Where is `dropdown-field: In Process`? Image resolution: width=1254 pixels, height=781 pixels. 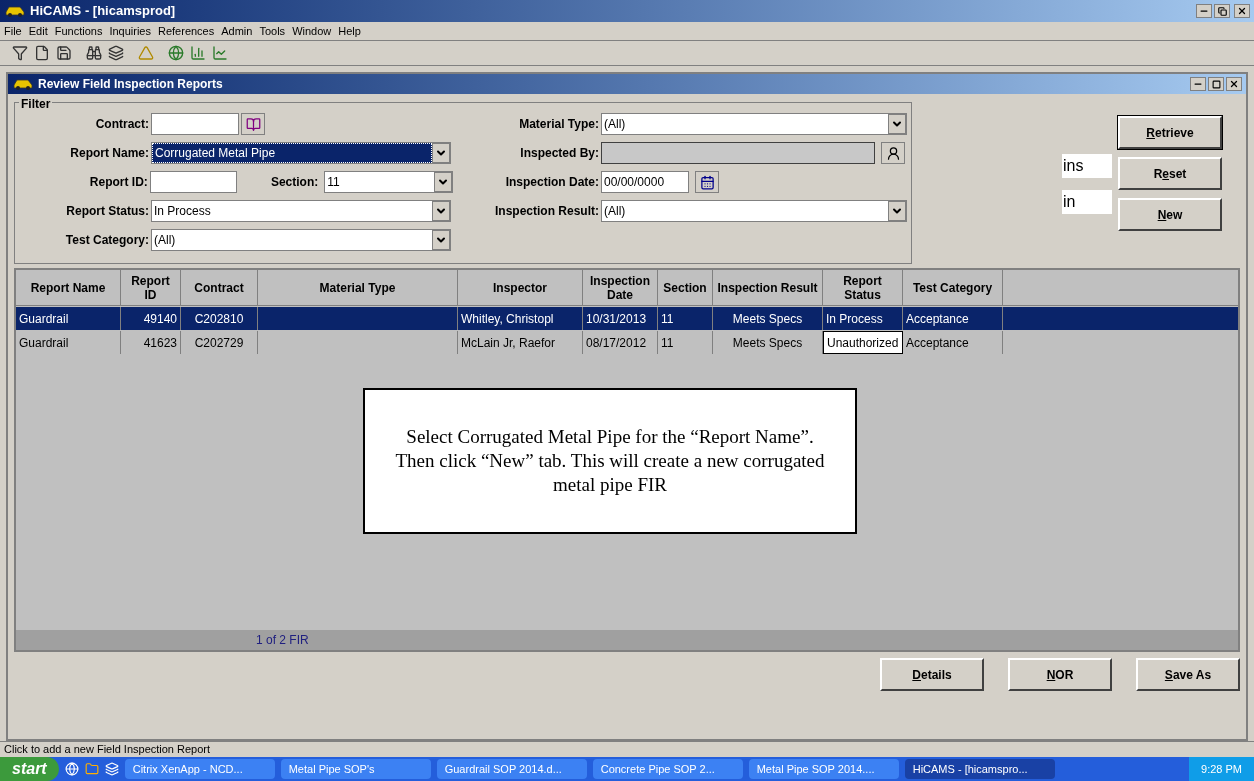 dropdown-field: In Process is located at coordinates (301, 211).